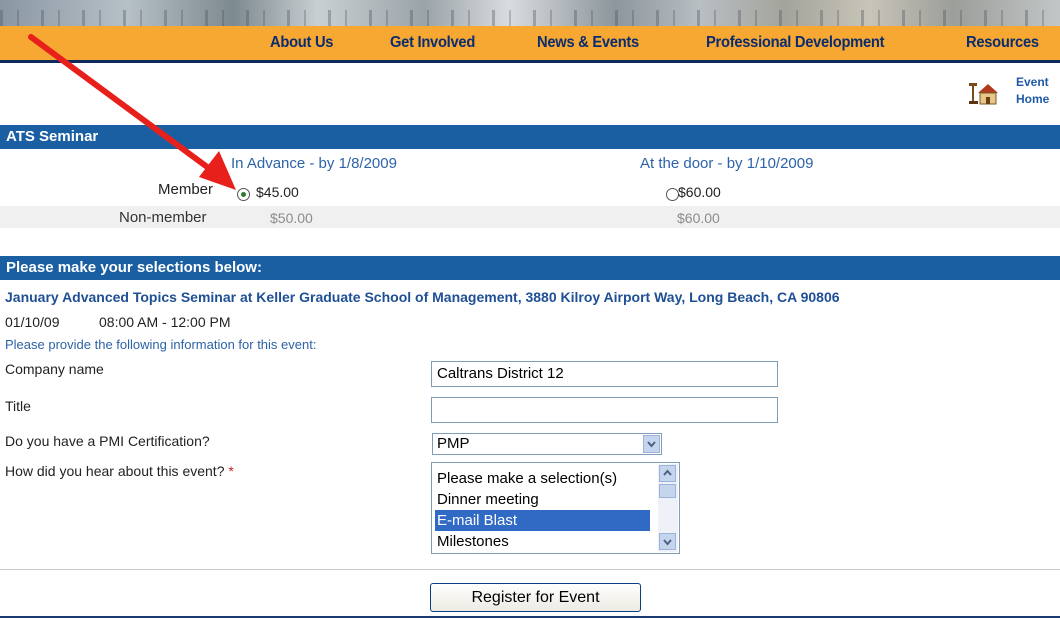 This screenshot has height=618, width=1060. I want to click on member-advance-price: $45.00, so click(277, 192).